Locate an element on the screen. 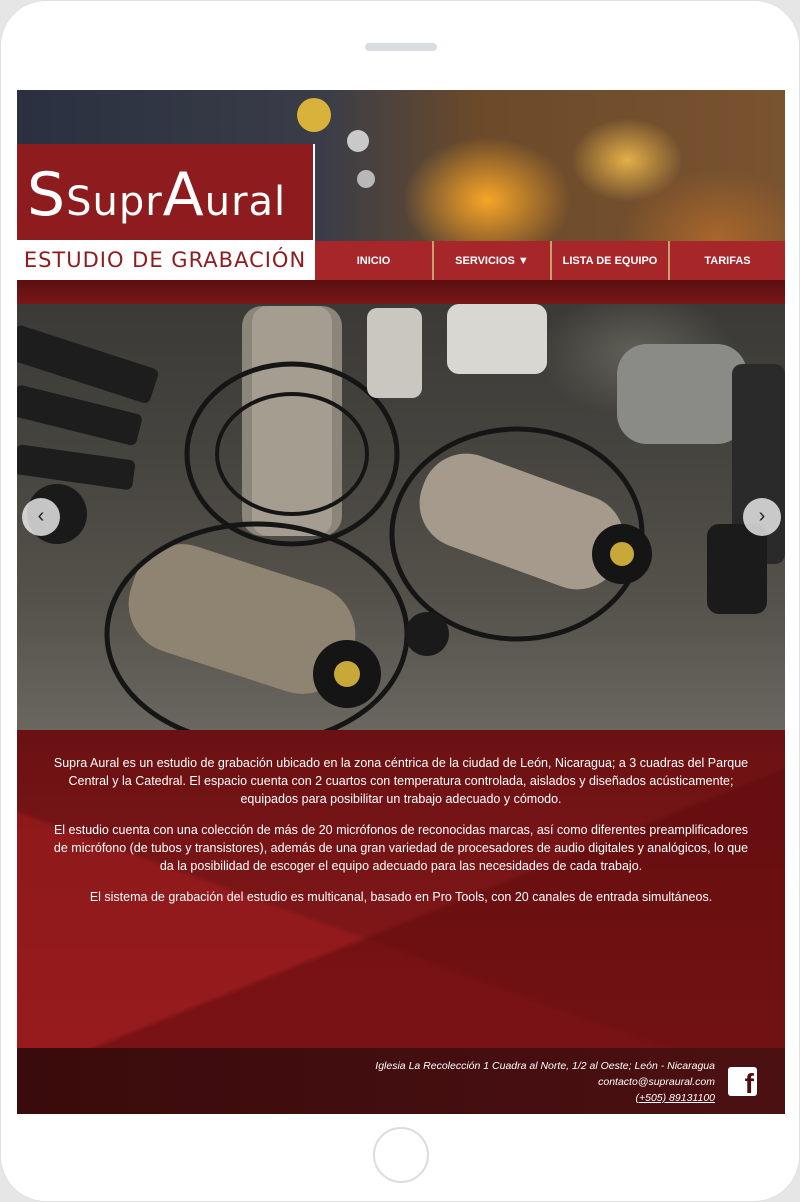  header-band is located at coordinates (401, 292).